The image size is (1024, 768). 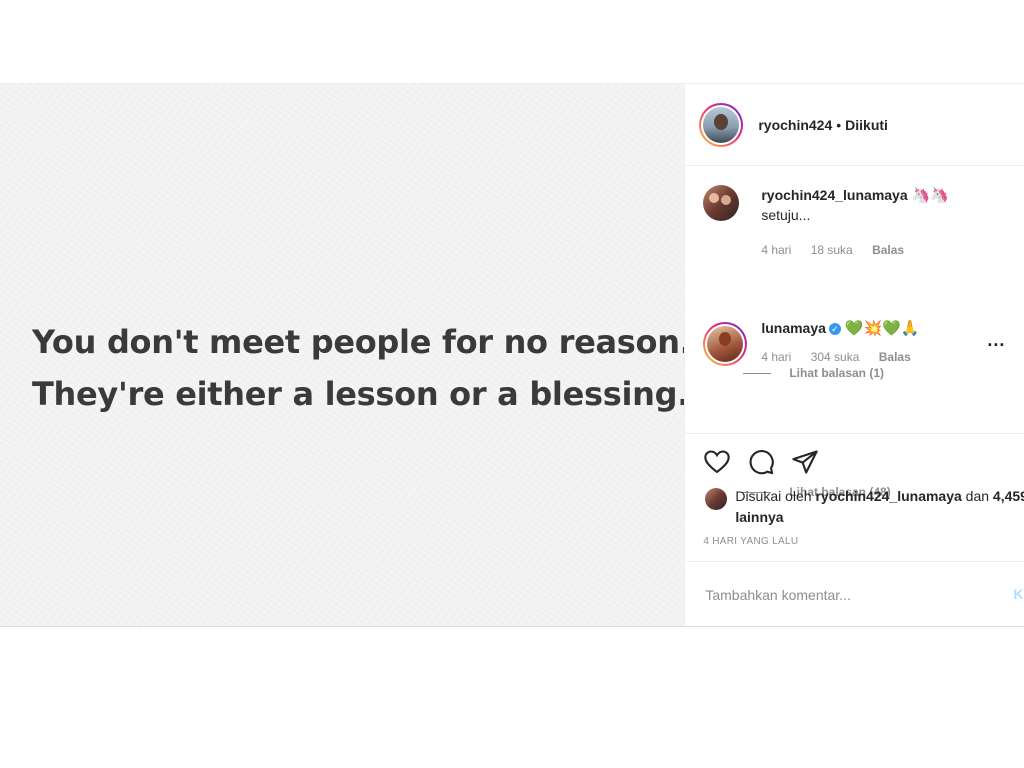 What do you see at coordinates (793, 328) in the screenshot?
I see `comment-username: lunamaya` at bounding box center [793, 328].